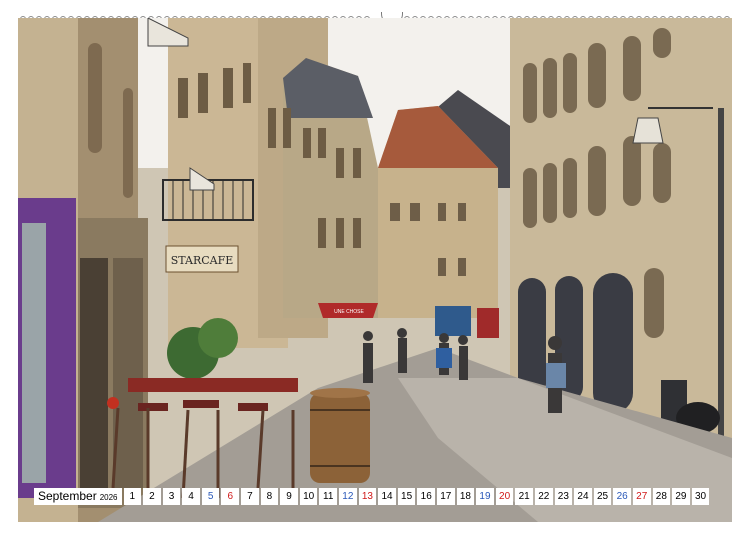  What do you see at coordinates (563, 496) in the screenshot?
I see `day-cell-23: 23` at bounding box center [563, 496].